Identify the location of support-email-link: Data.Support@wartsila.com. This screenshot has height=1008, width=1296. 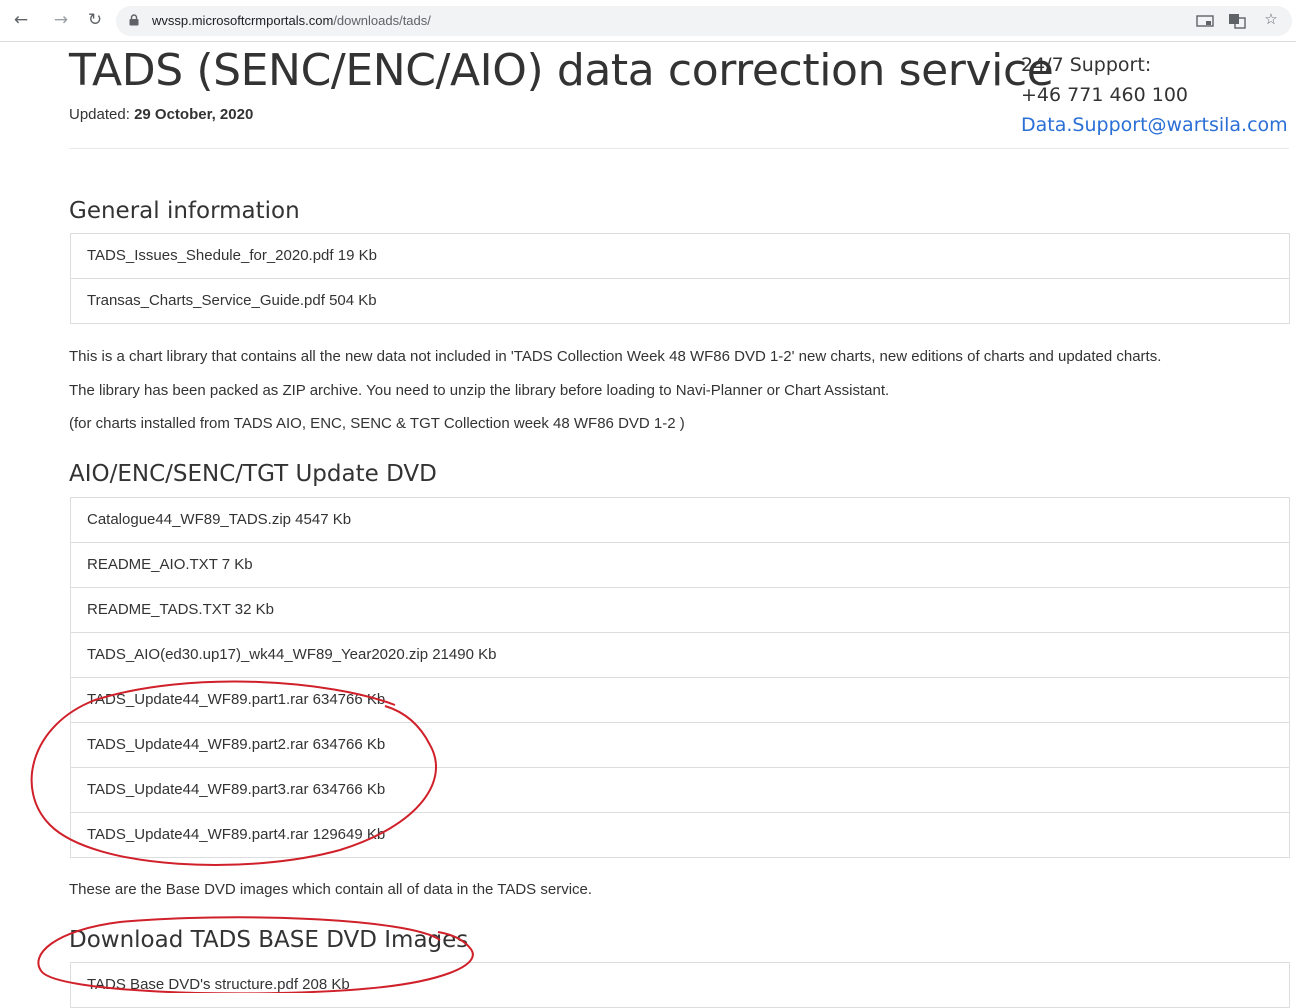
(1154, 125).